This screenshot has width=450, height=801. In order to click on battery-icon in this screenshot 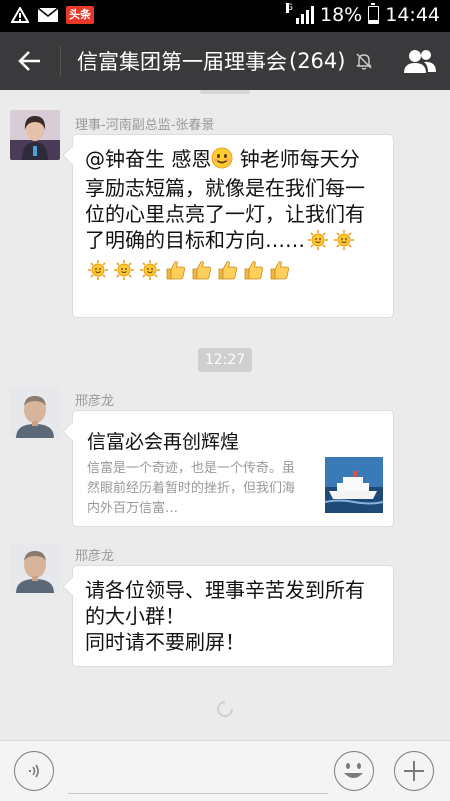, I will do `click(374, 13)`.